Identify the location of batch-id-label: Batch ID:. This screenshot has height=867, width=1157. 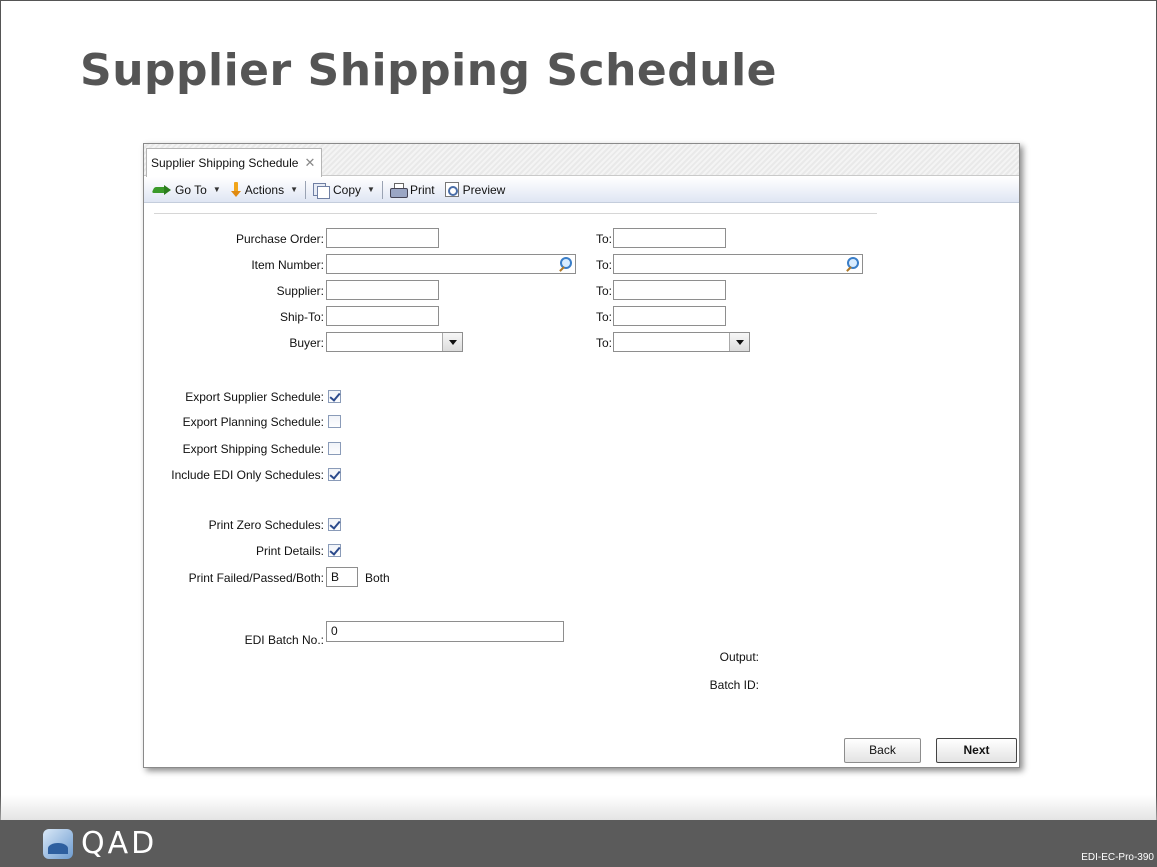
(734, 685).